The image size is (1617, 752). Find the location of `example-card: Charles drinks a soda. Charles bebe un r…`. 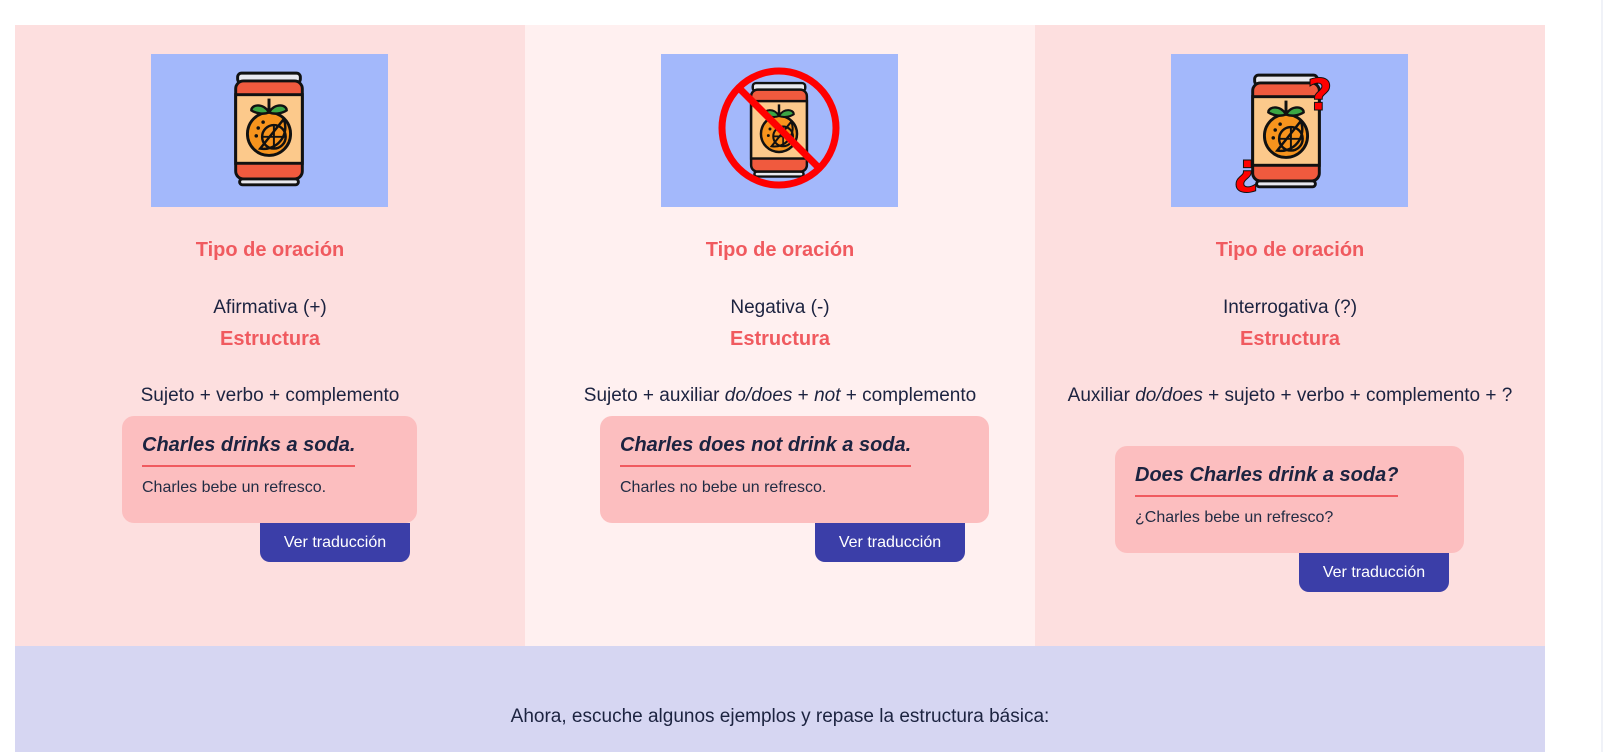

example-card: Charles drinks a soda. Charles bebe un r… is located at coordinates (269, 469).